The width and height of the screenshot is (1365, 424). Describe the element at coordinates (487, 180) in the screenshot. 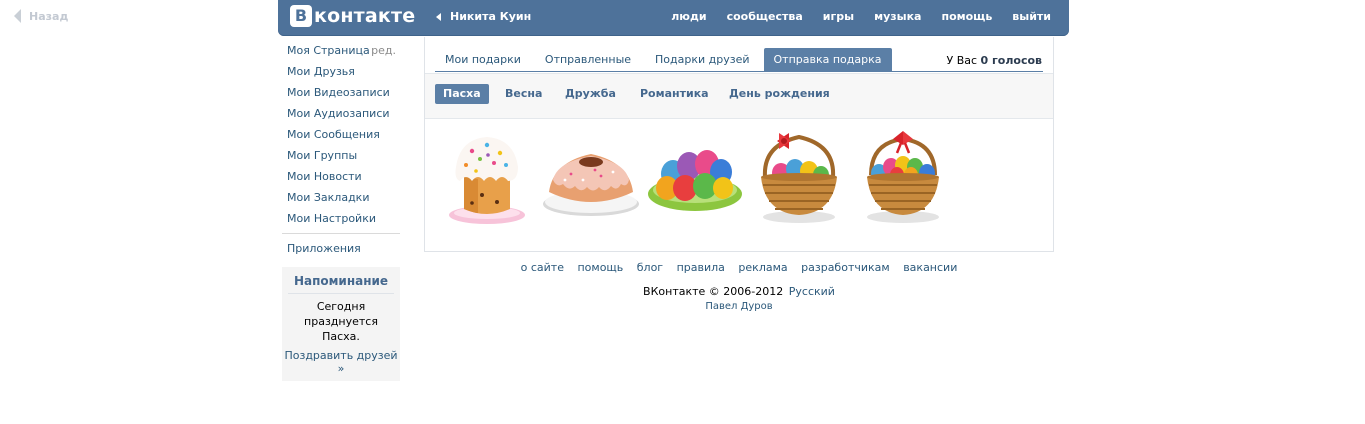

I see `kulich-gift-icon` at that location.